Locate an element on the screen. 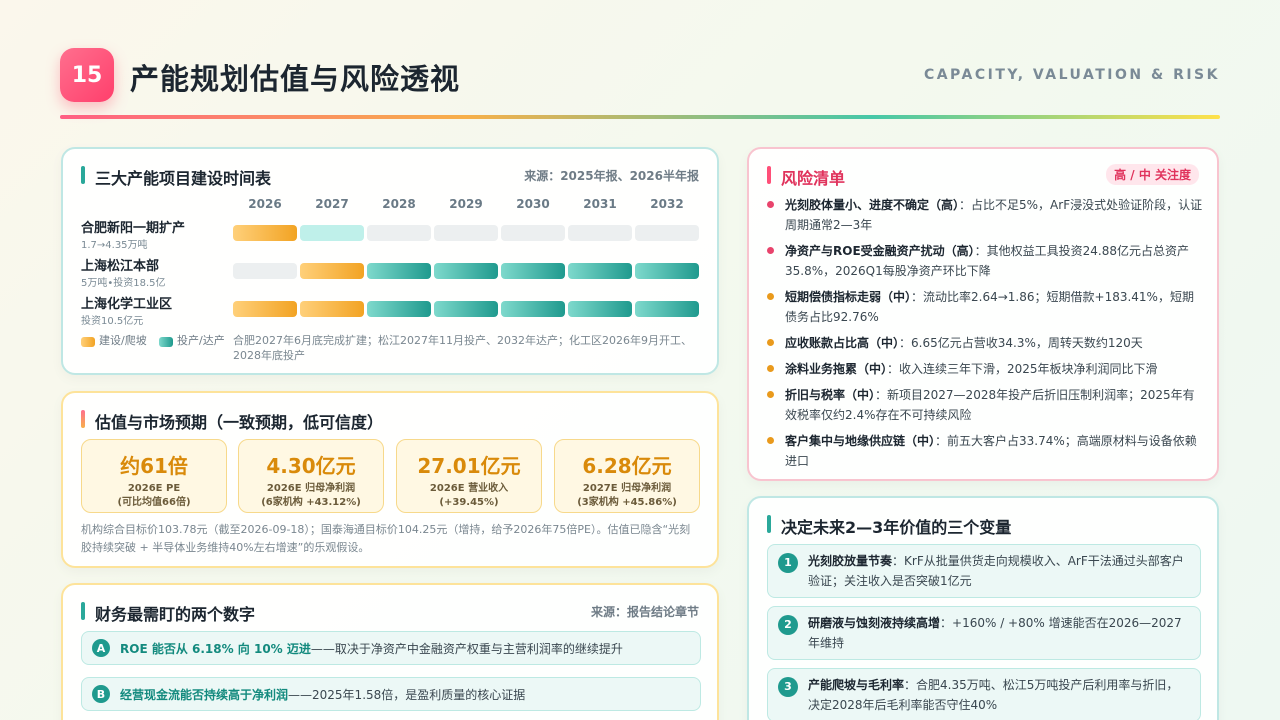 The image size is (1280, 720). risk-item-strong: 客户集中与地缘供应链（中） is located at coordinates (860, 441).